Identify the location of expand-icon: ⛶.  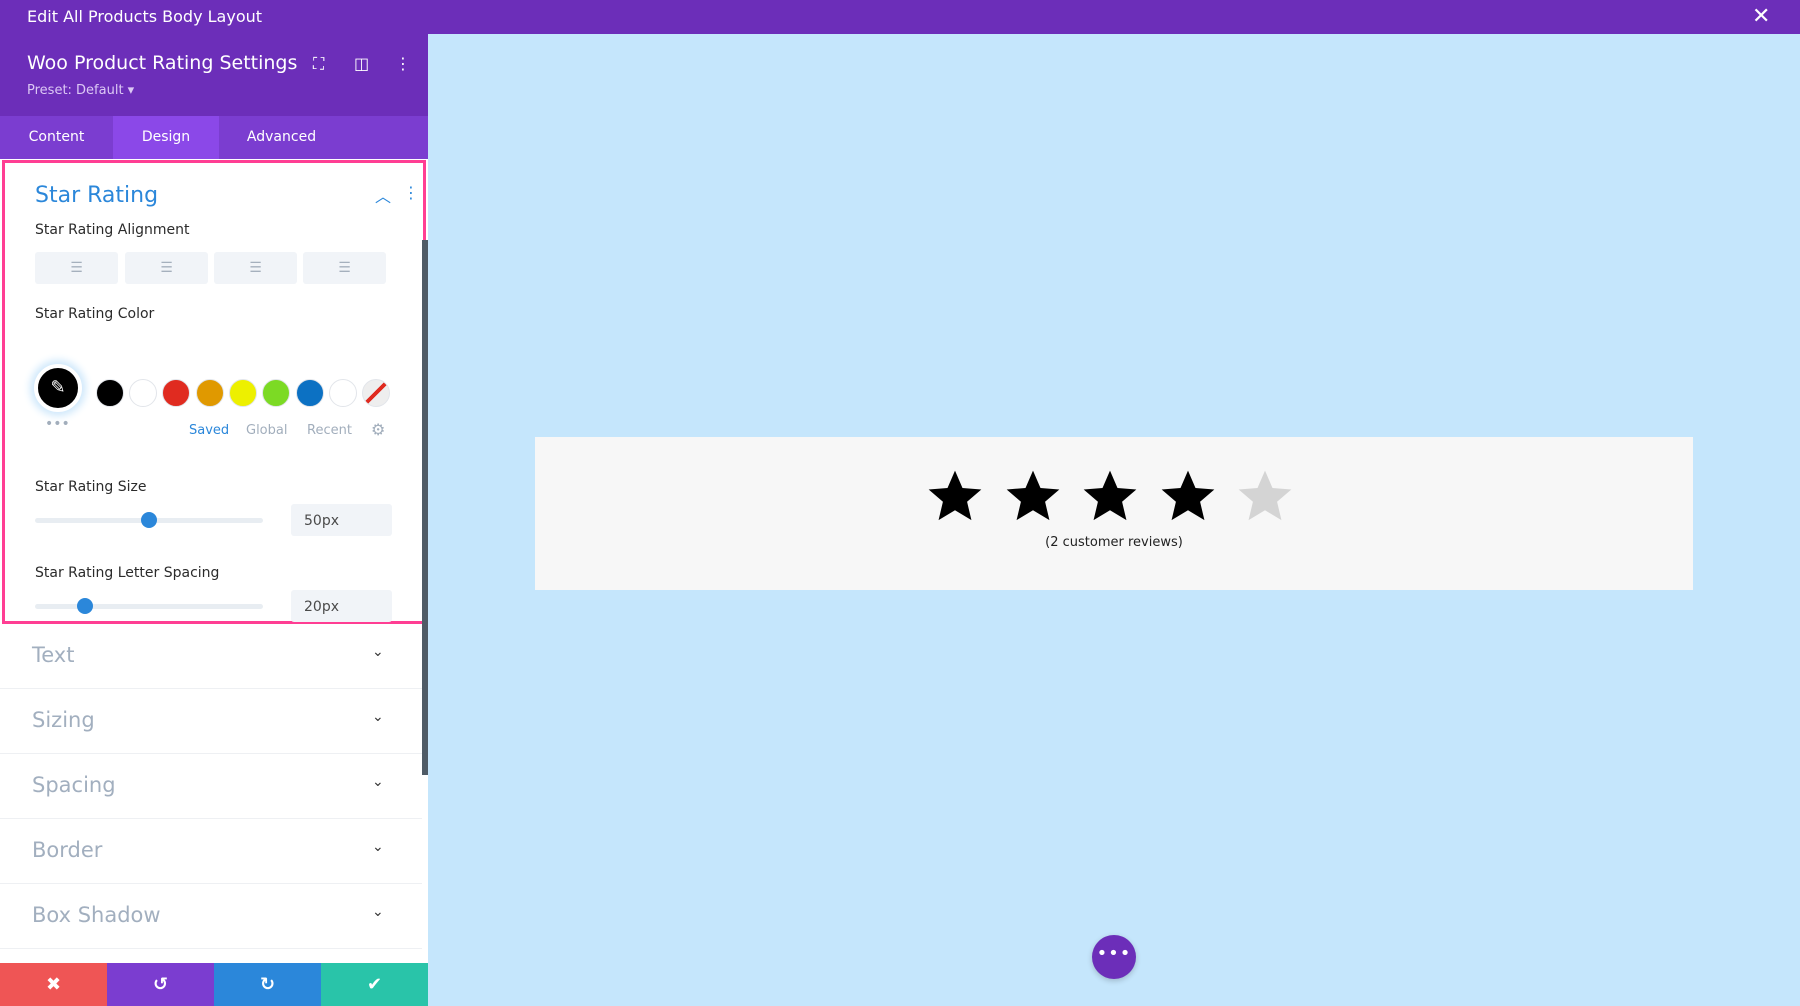
(318, 64).